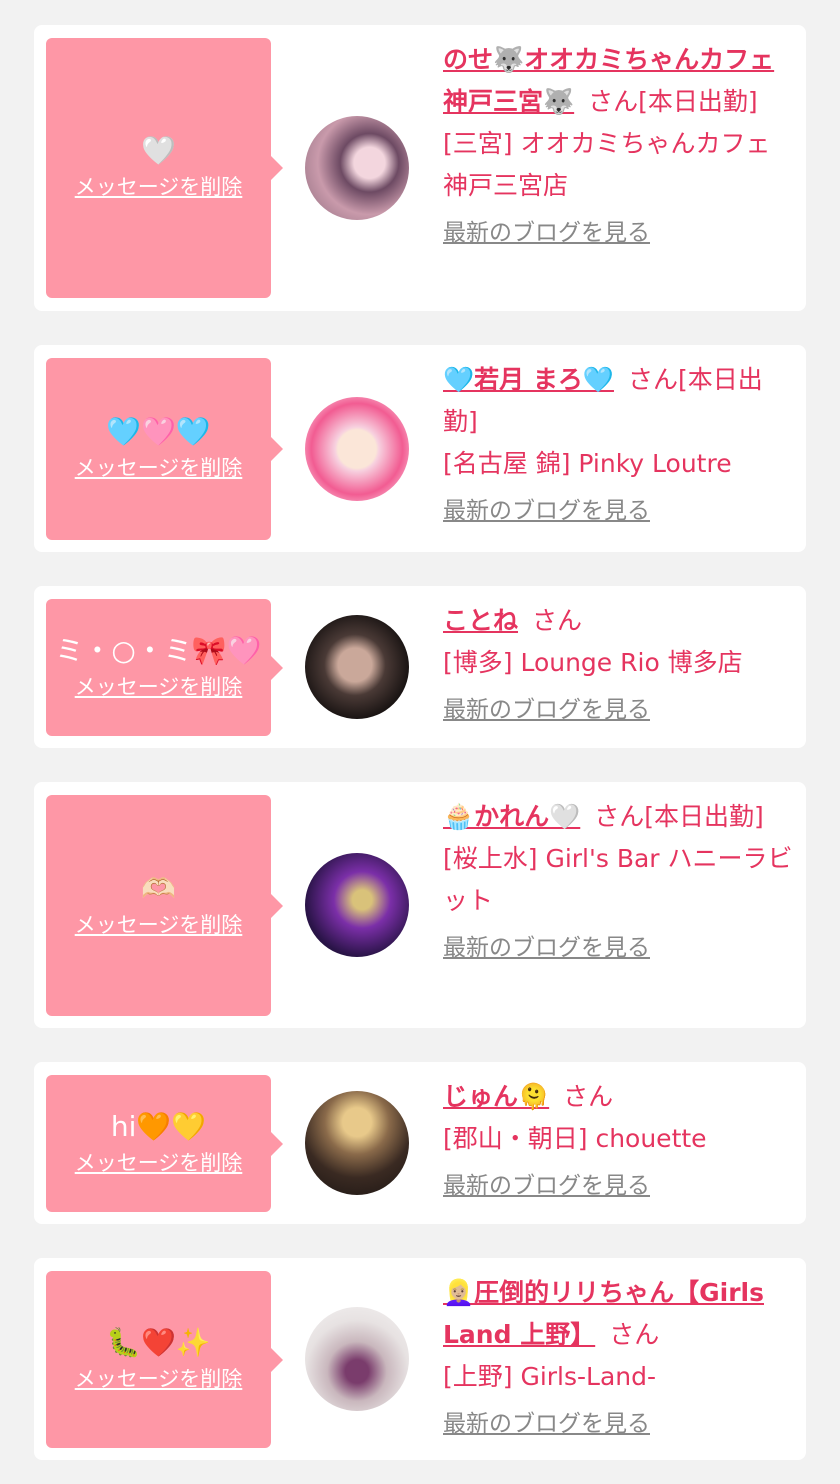 This screenshot has width=840, height=1484. Describe the element at coordinates (593, 662) in the screenshot. I see `shop-label: [博多] Lounge Rio 博多店` at that location.